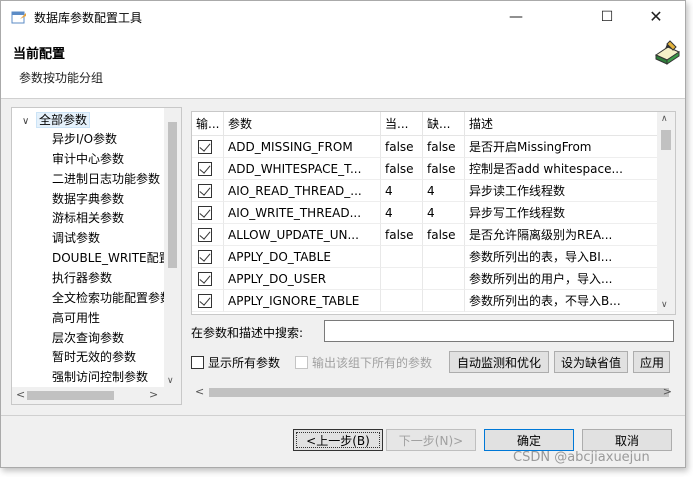  I want to click on header-panel: 当前配置 参数按功能分组, so click(343, 66).